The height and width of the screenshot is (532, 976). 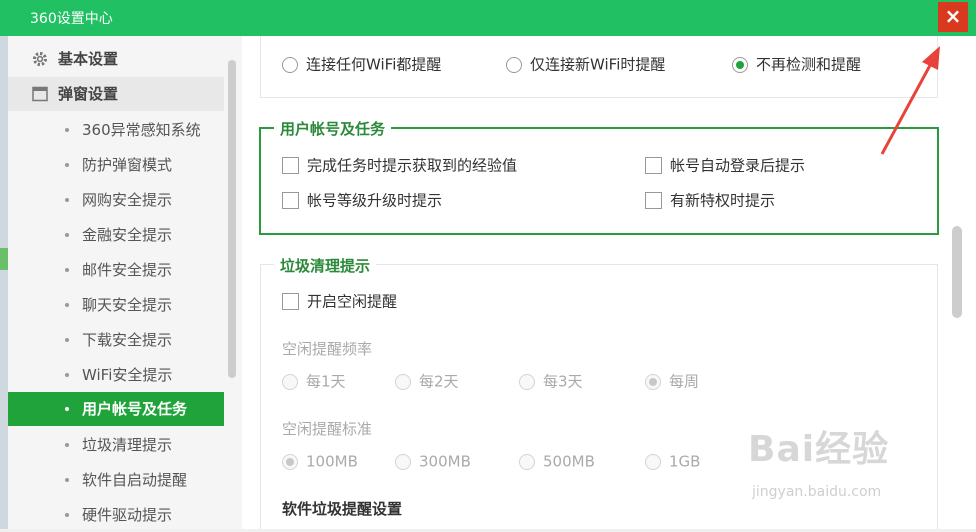 I want to click on baidu-jingyan-watermark: Bai经验, so click(x=819, y=449).